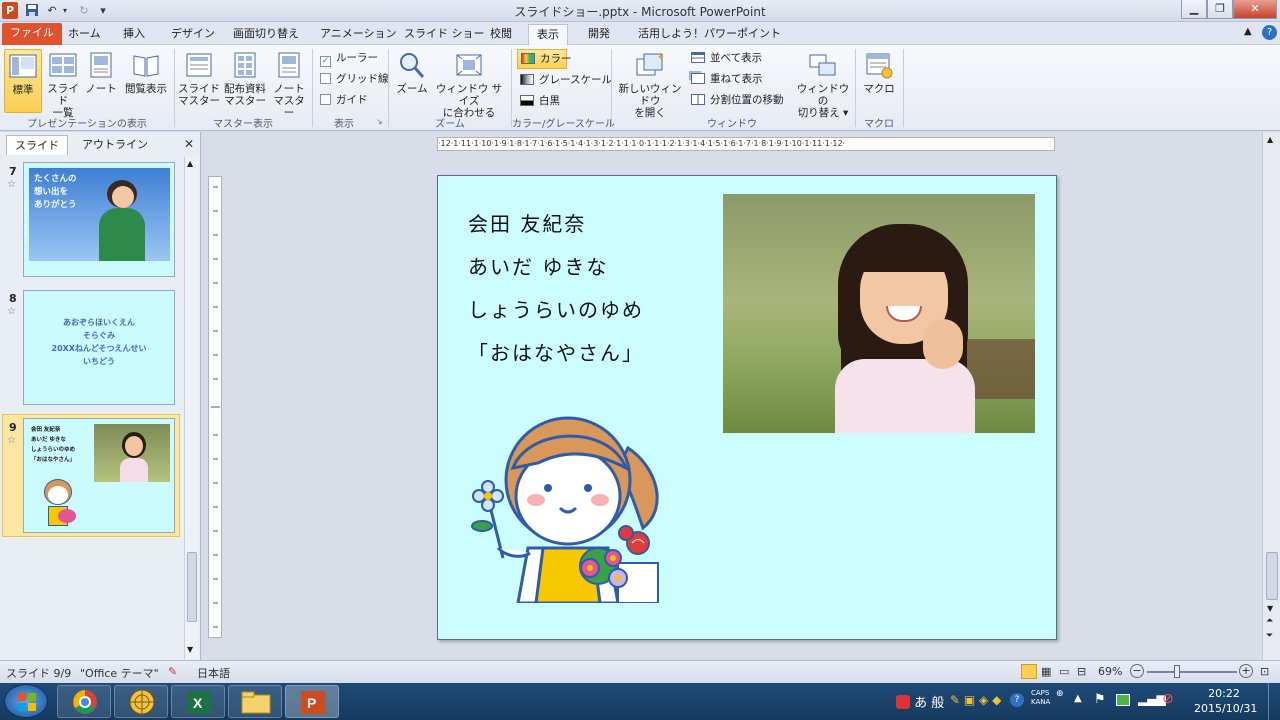  Describe the element at coordinates (556, 351) in the screenshot. I see `slide-dream-value: 「おはなやさん」` at that location.